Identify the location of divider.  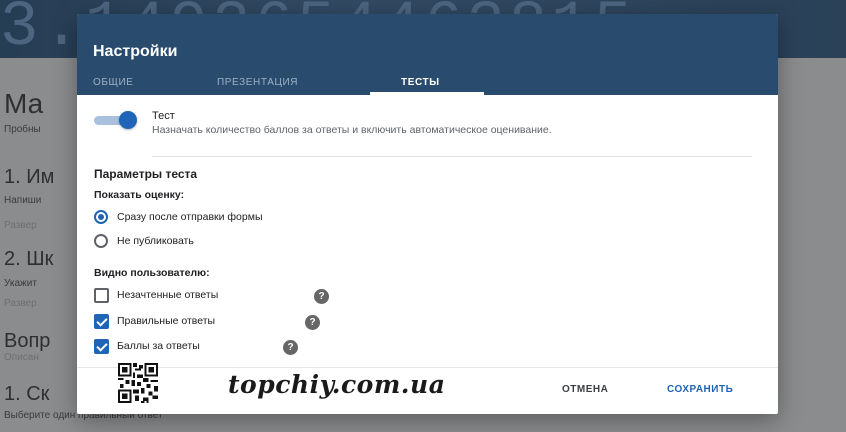
(452, 156).